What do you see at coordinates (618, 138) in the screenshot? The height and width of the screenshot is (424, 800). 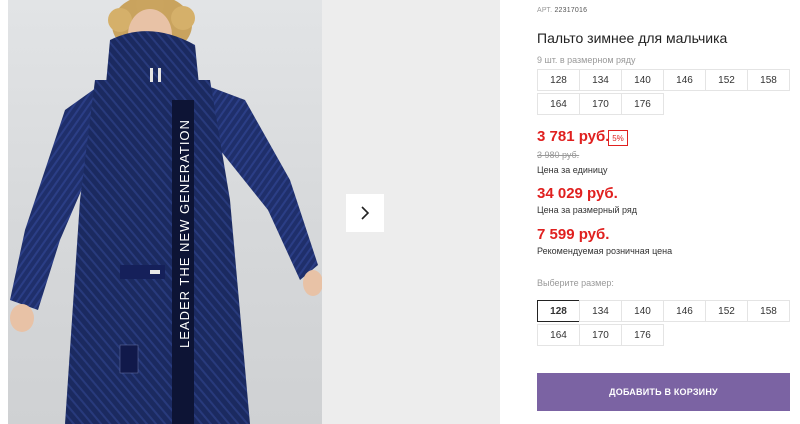 I see `discount-badge: 5%` at bounding box center [618, 138].